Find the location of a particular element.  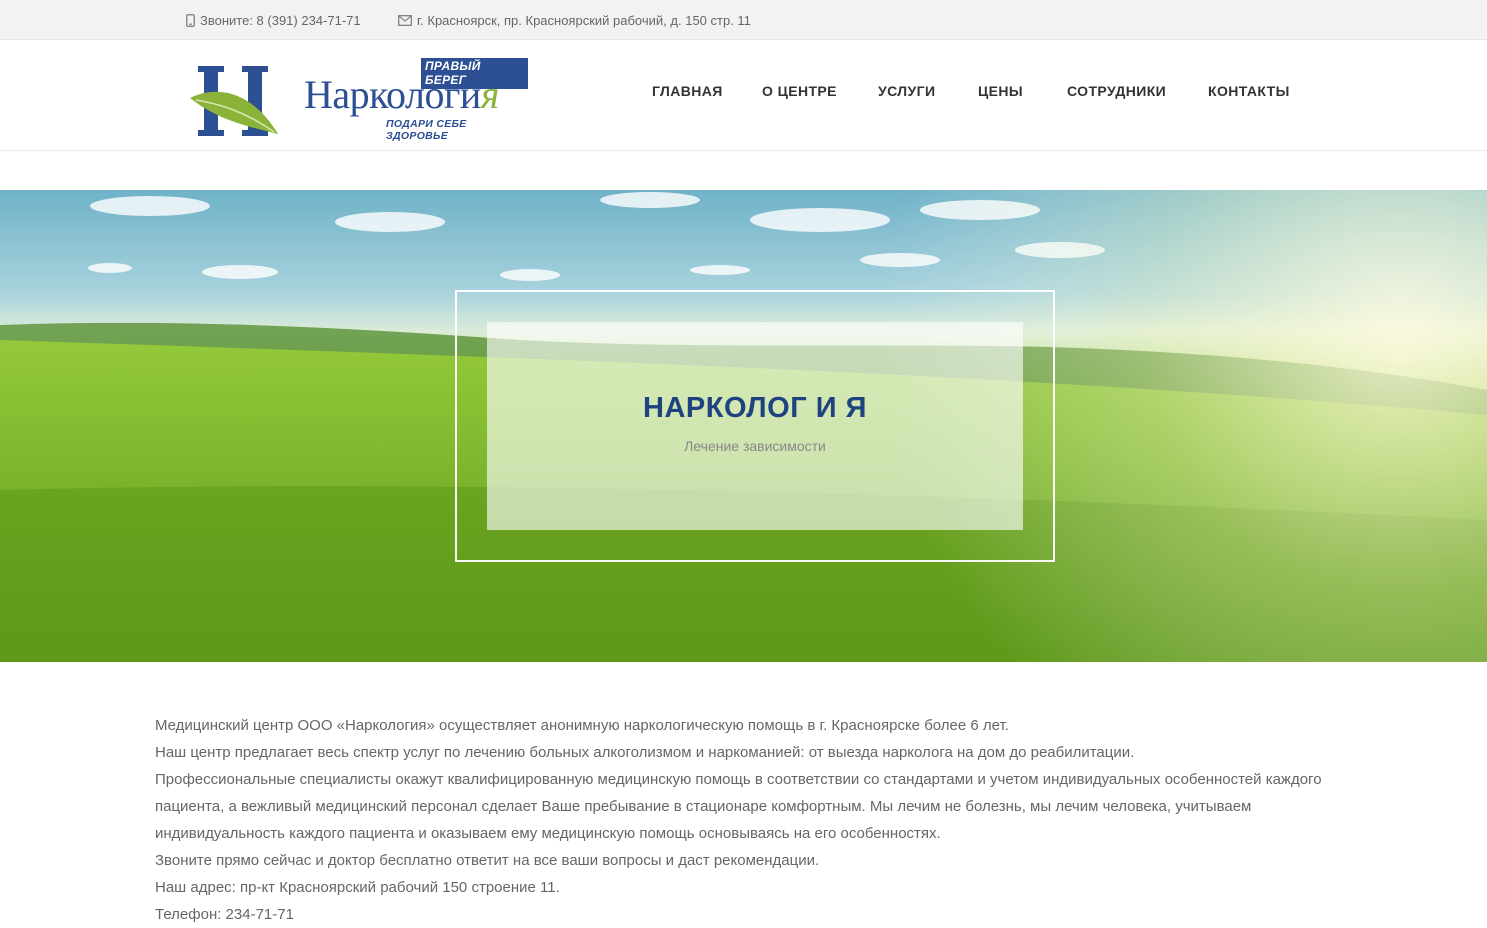

hero-card: НАРКОЛОГ И Я Лечение зависимости is located at coordinates (755, 426).